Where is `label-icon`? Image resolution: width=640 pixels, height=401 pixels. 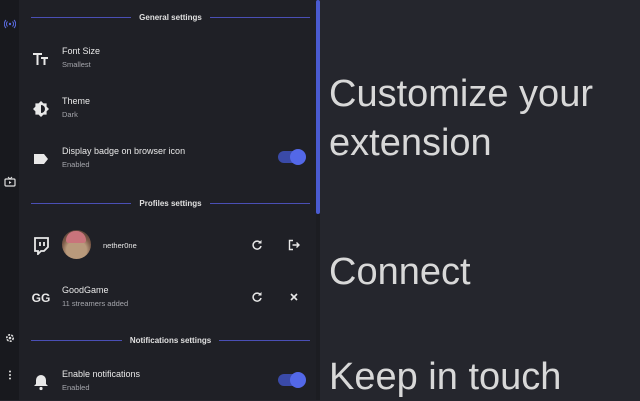 label-icon is located at coordinates (41, 159).